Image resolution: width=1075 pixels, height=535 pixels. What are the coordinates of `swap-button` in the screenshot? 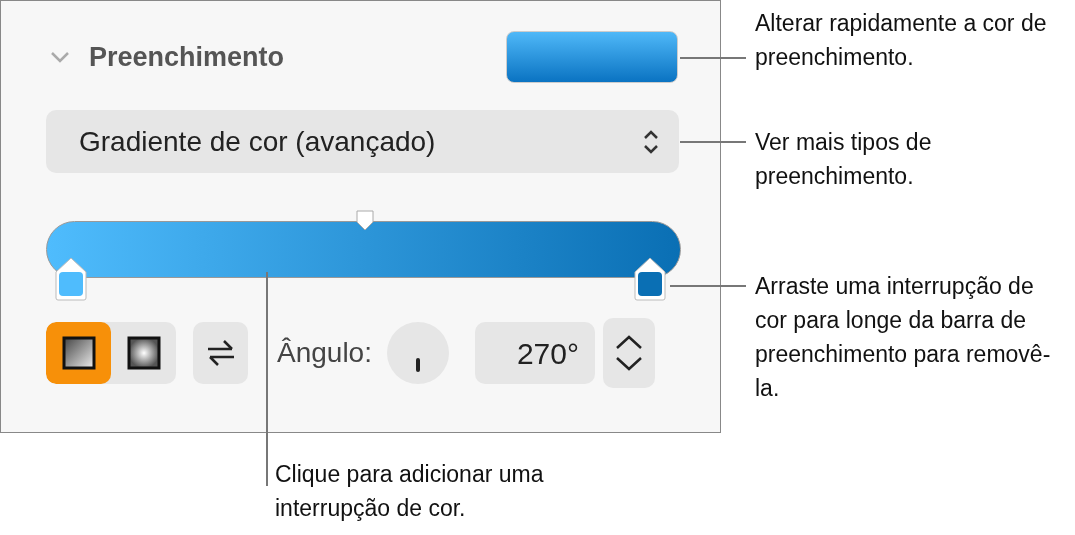 It's located at (220, 353).